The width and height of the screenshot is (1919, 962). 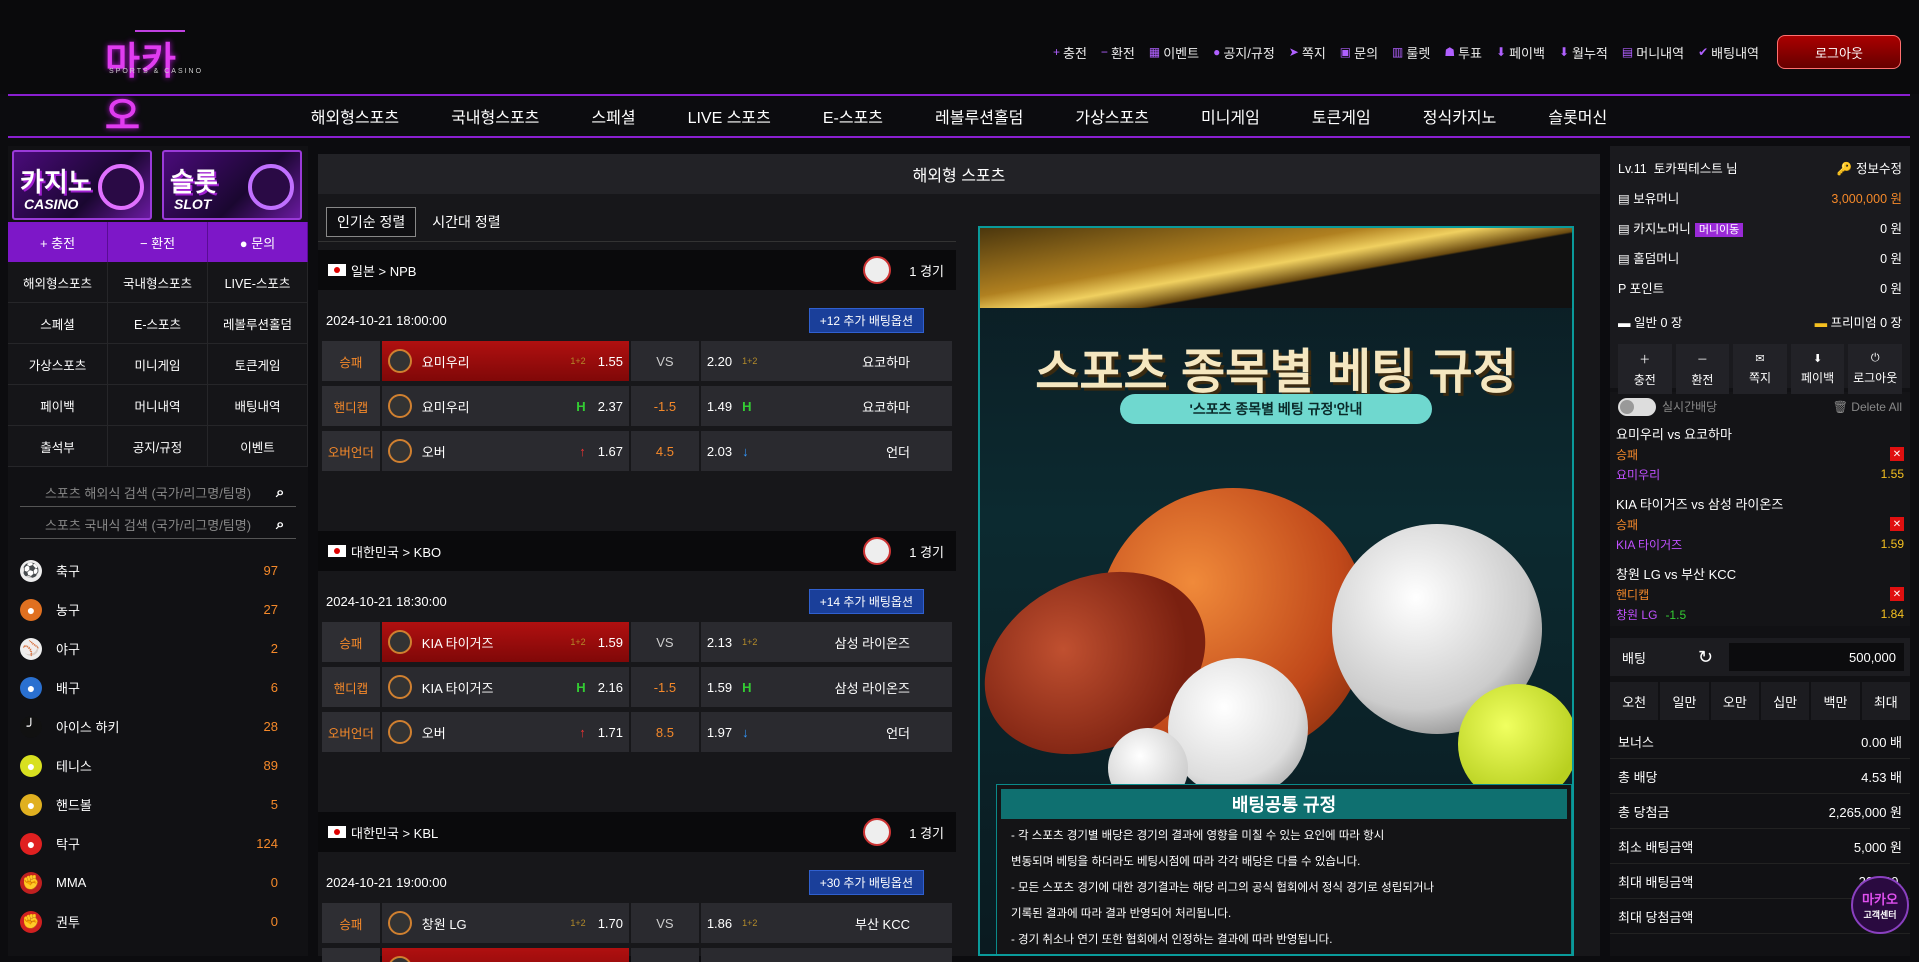 What do you see at coordinates (1070, 52) in the screenshot?
I see `topnav-item: +충전` at bounding box center [1070, 52].